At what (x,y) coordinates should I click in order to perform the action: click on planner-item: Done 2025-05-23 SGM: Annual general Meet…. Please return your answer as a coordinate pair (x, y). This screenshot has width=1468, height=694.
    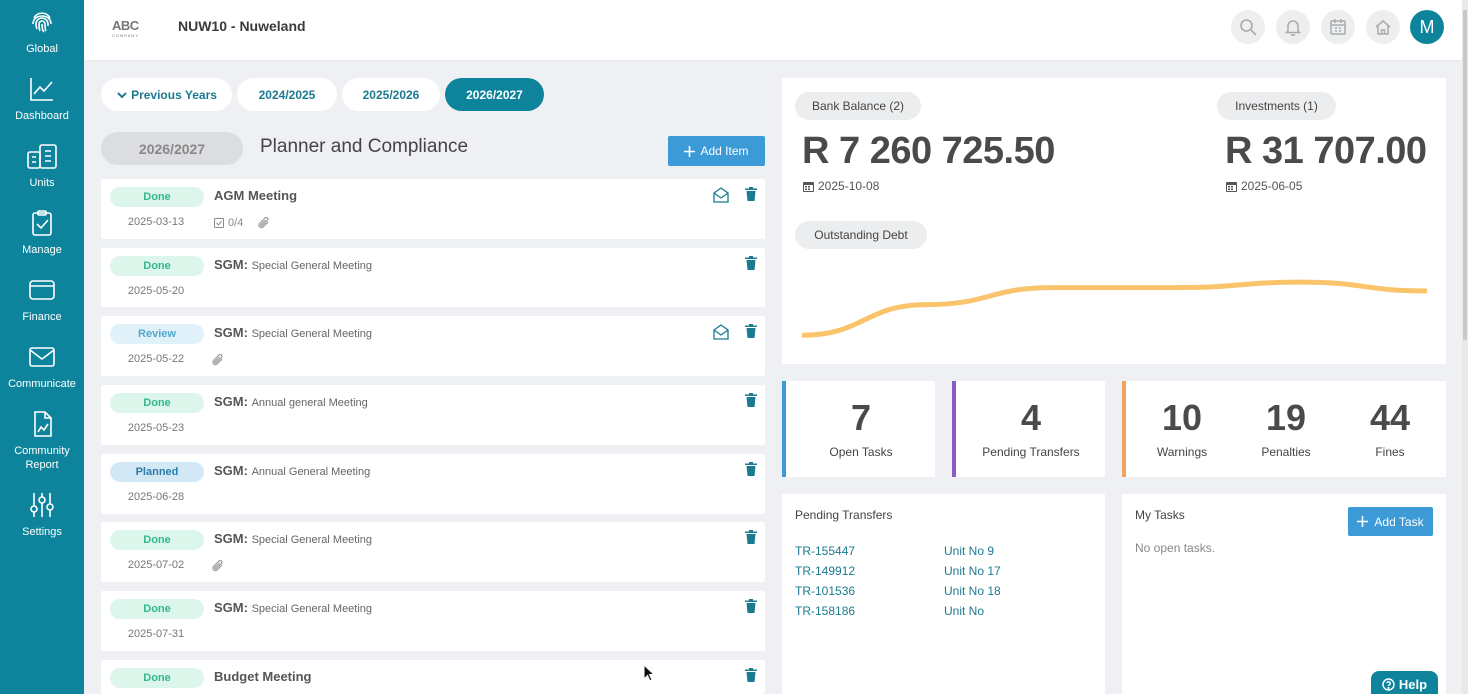
    Looking at the image, I should click on (433, 415).